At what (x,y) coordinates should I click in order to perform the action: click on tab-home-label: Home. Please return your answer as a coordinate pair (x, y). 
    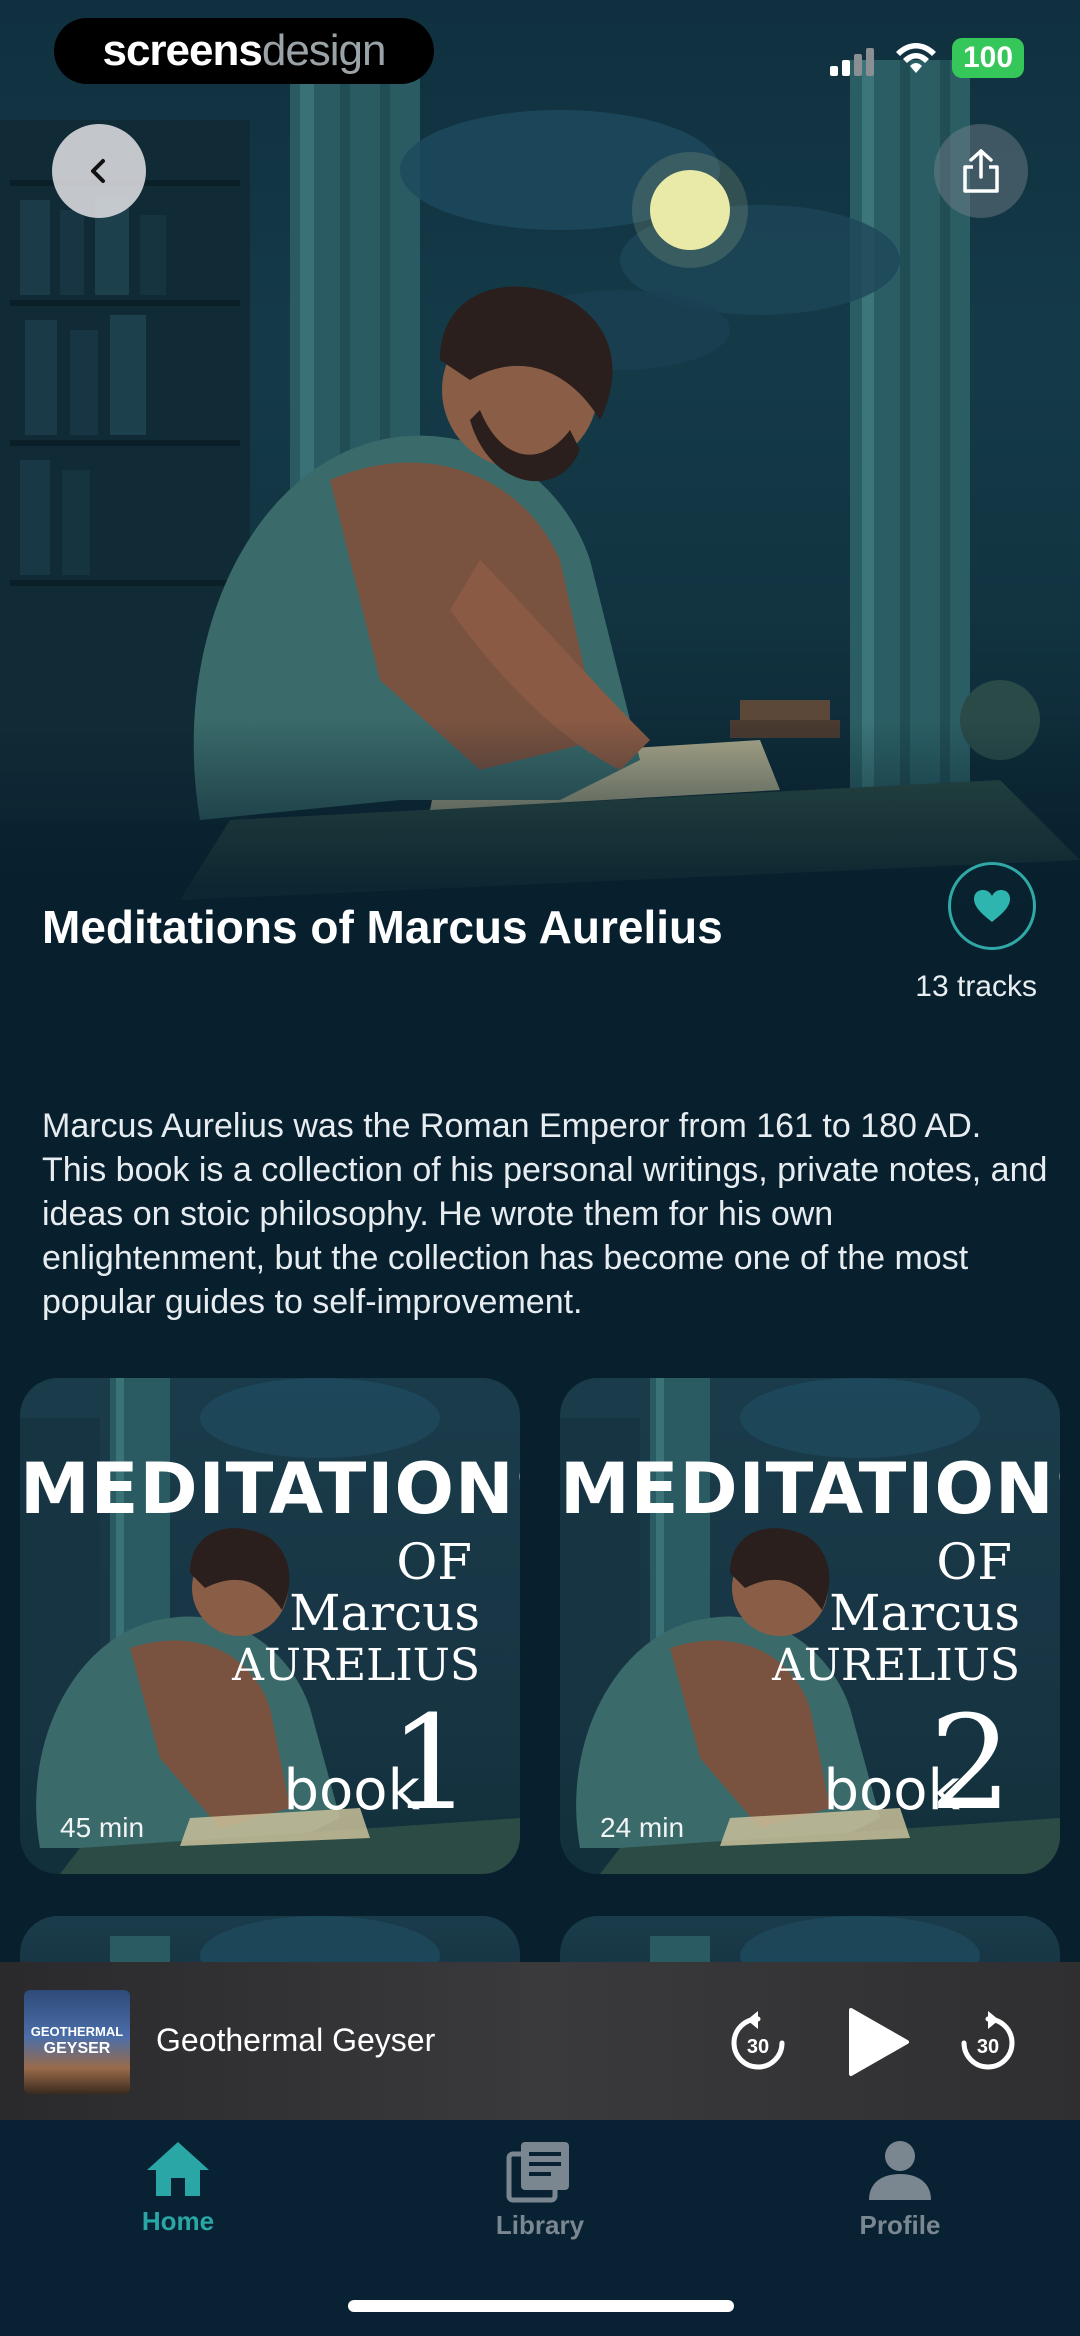
    Looking at the image, I should click on (178, 2221).